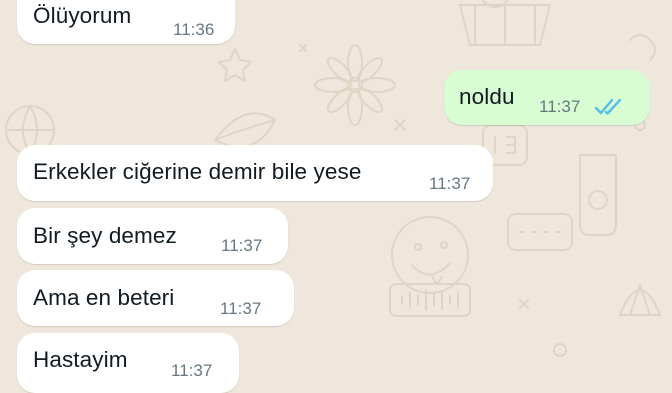 Image resolution: width=672 pixels, height=393 pixels. I want to click on audio-card-doodle-icon, so click(430, 300).